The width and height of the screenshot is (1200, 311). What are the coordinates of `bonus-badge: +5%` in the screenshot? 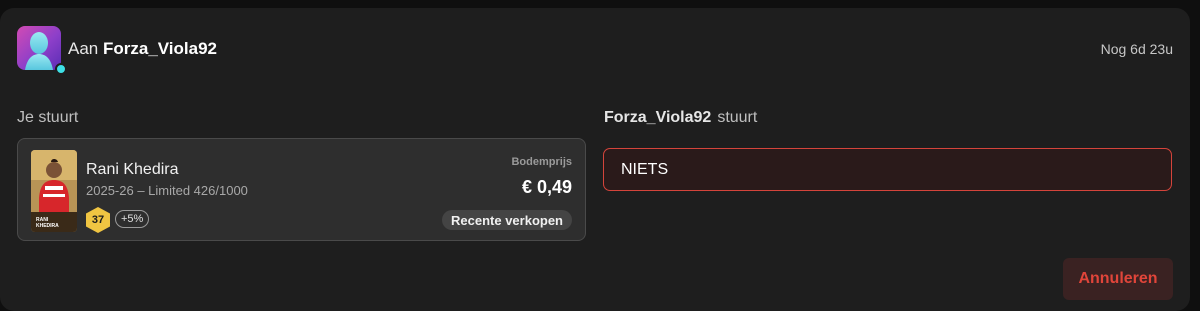 It's located at (132, 219).